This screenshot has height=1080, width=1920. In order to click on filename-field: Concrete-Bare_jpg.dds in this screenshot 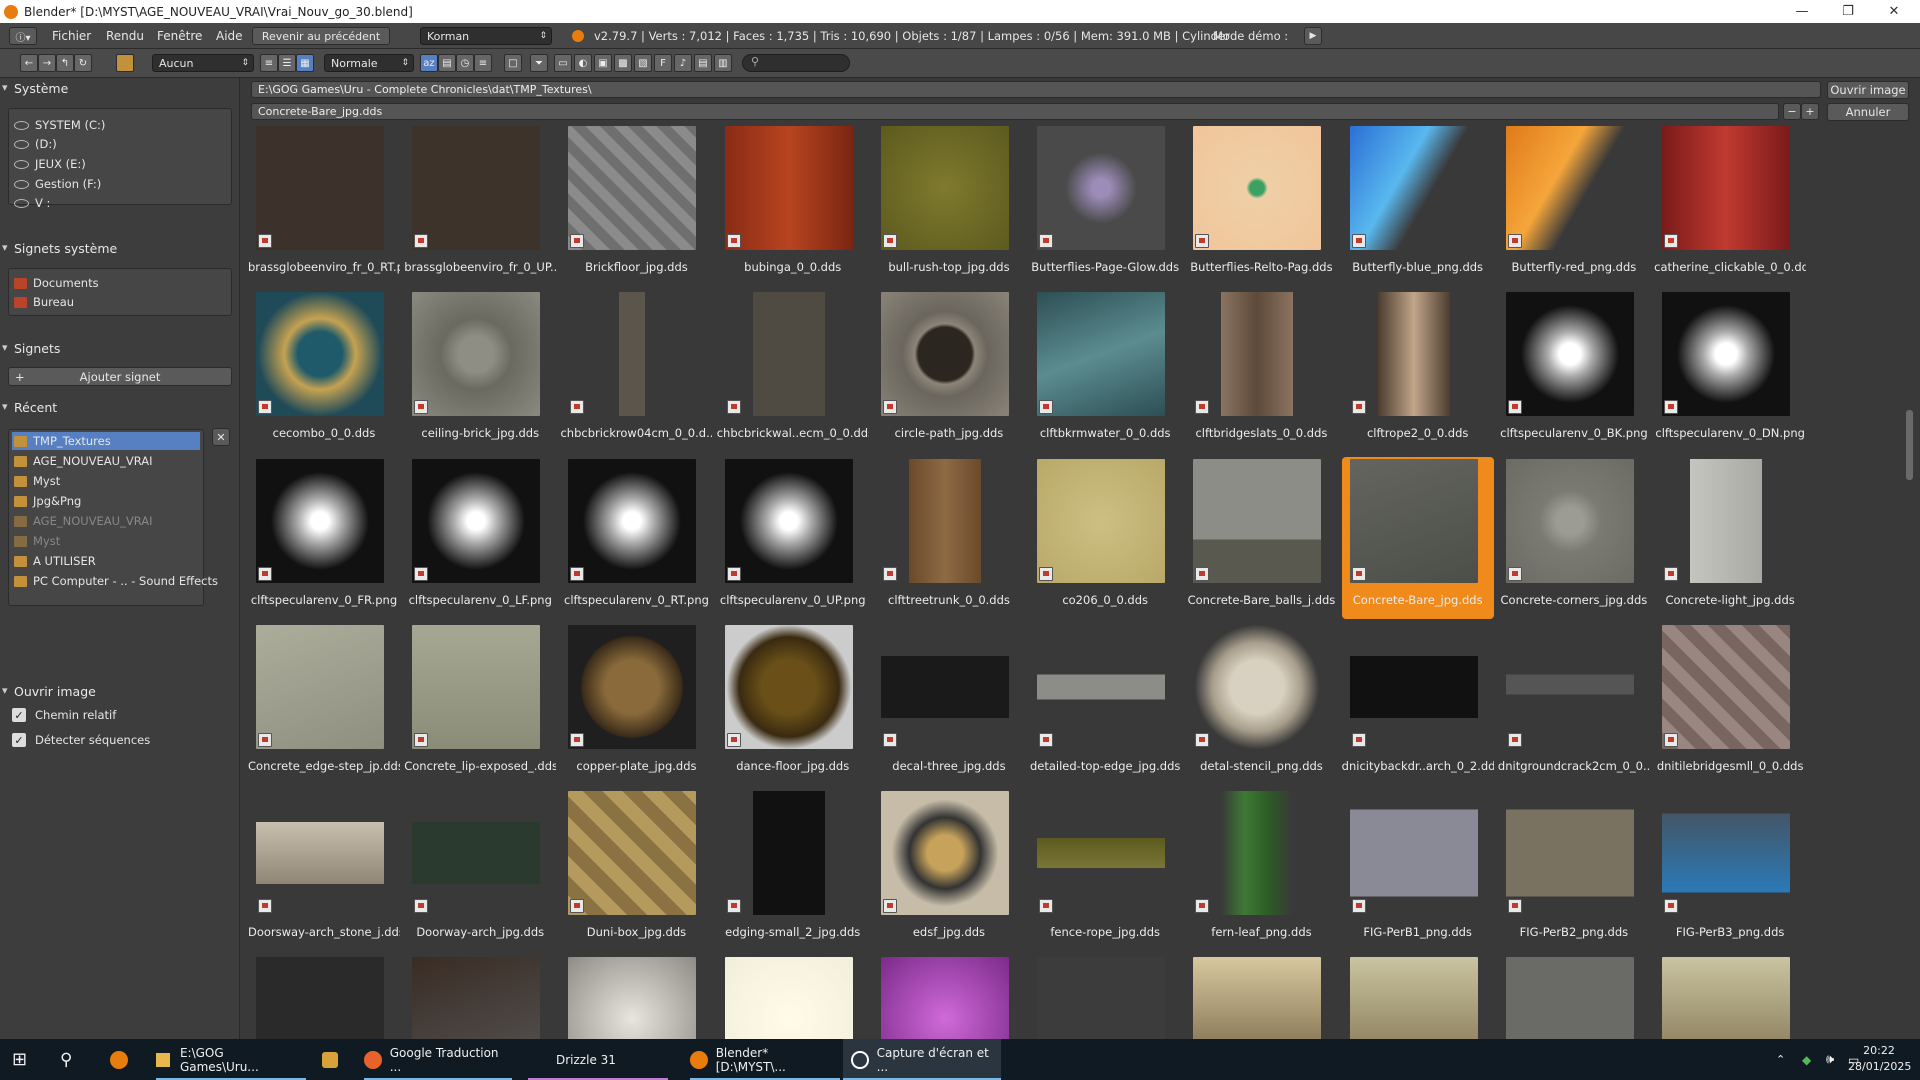, I will do `click(1015, 111)`.